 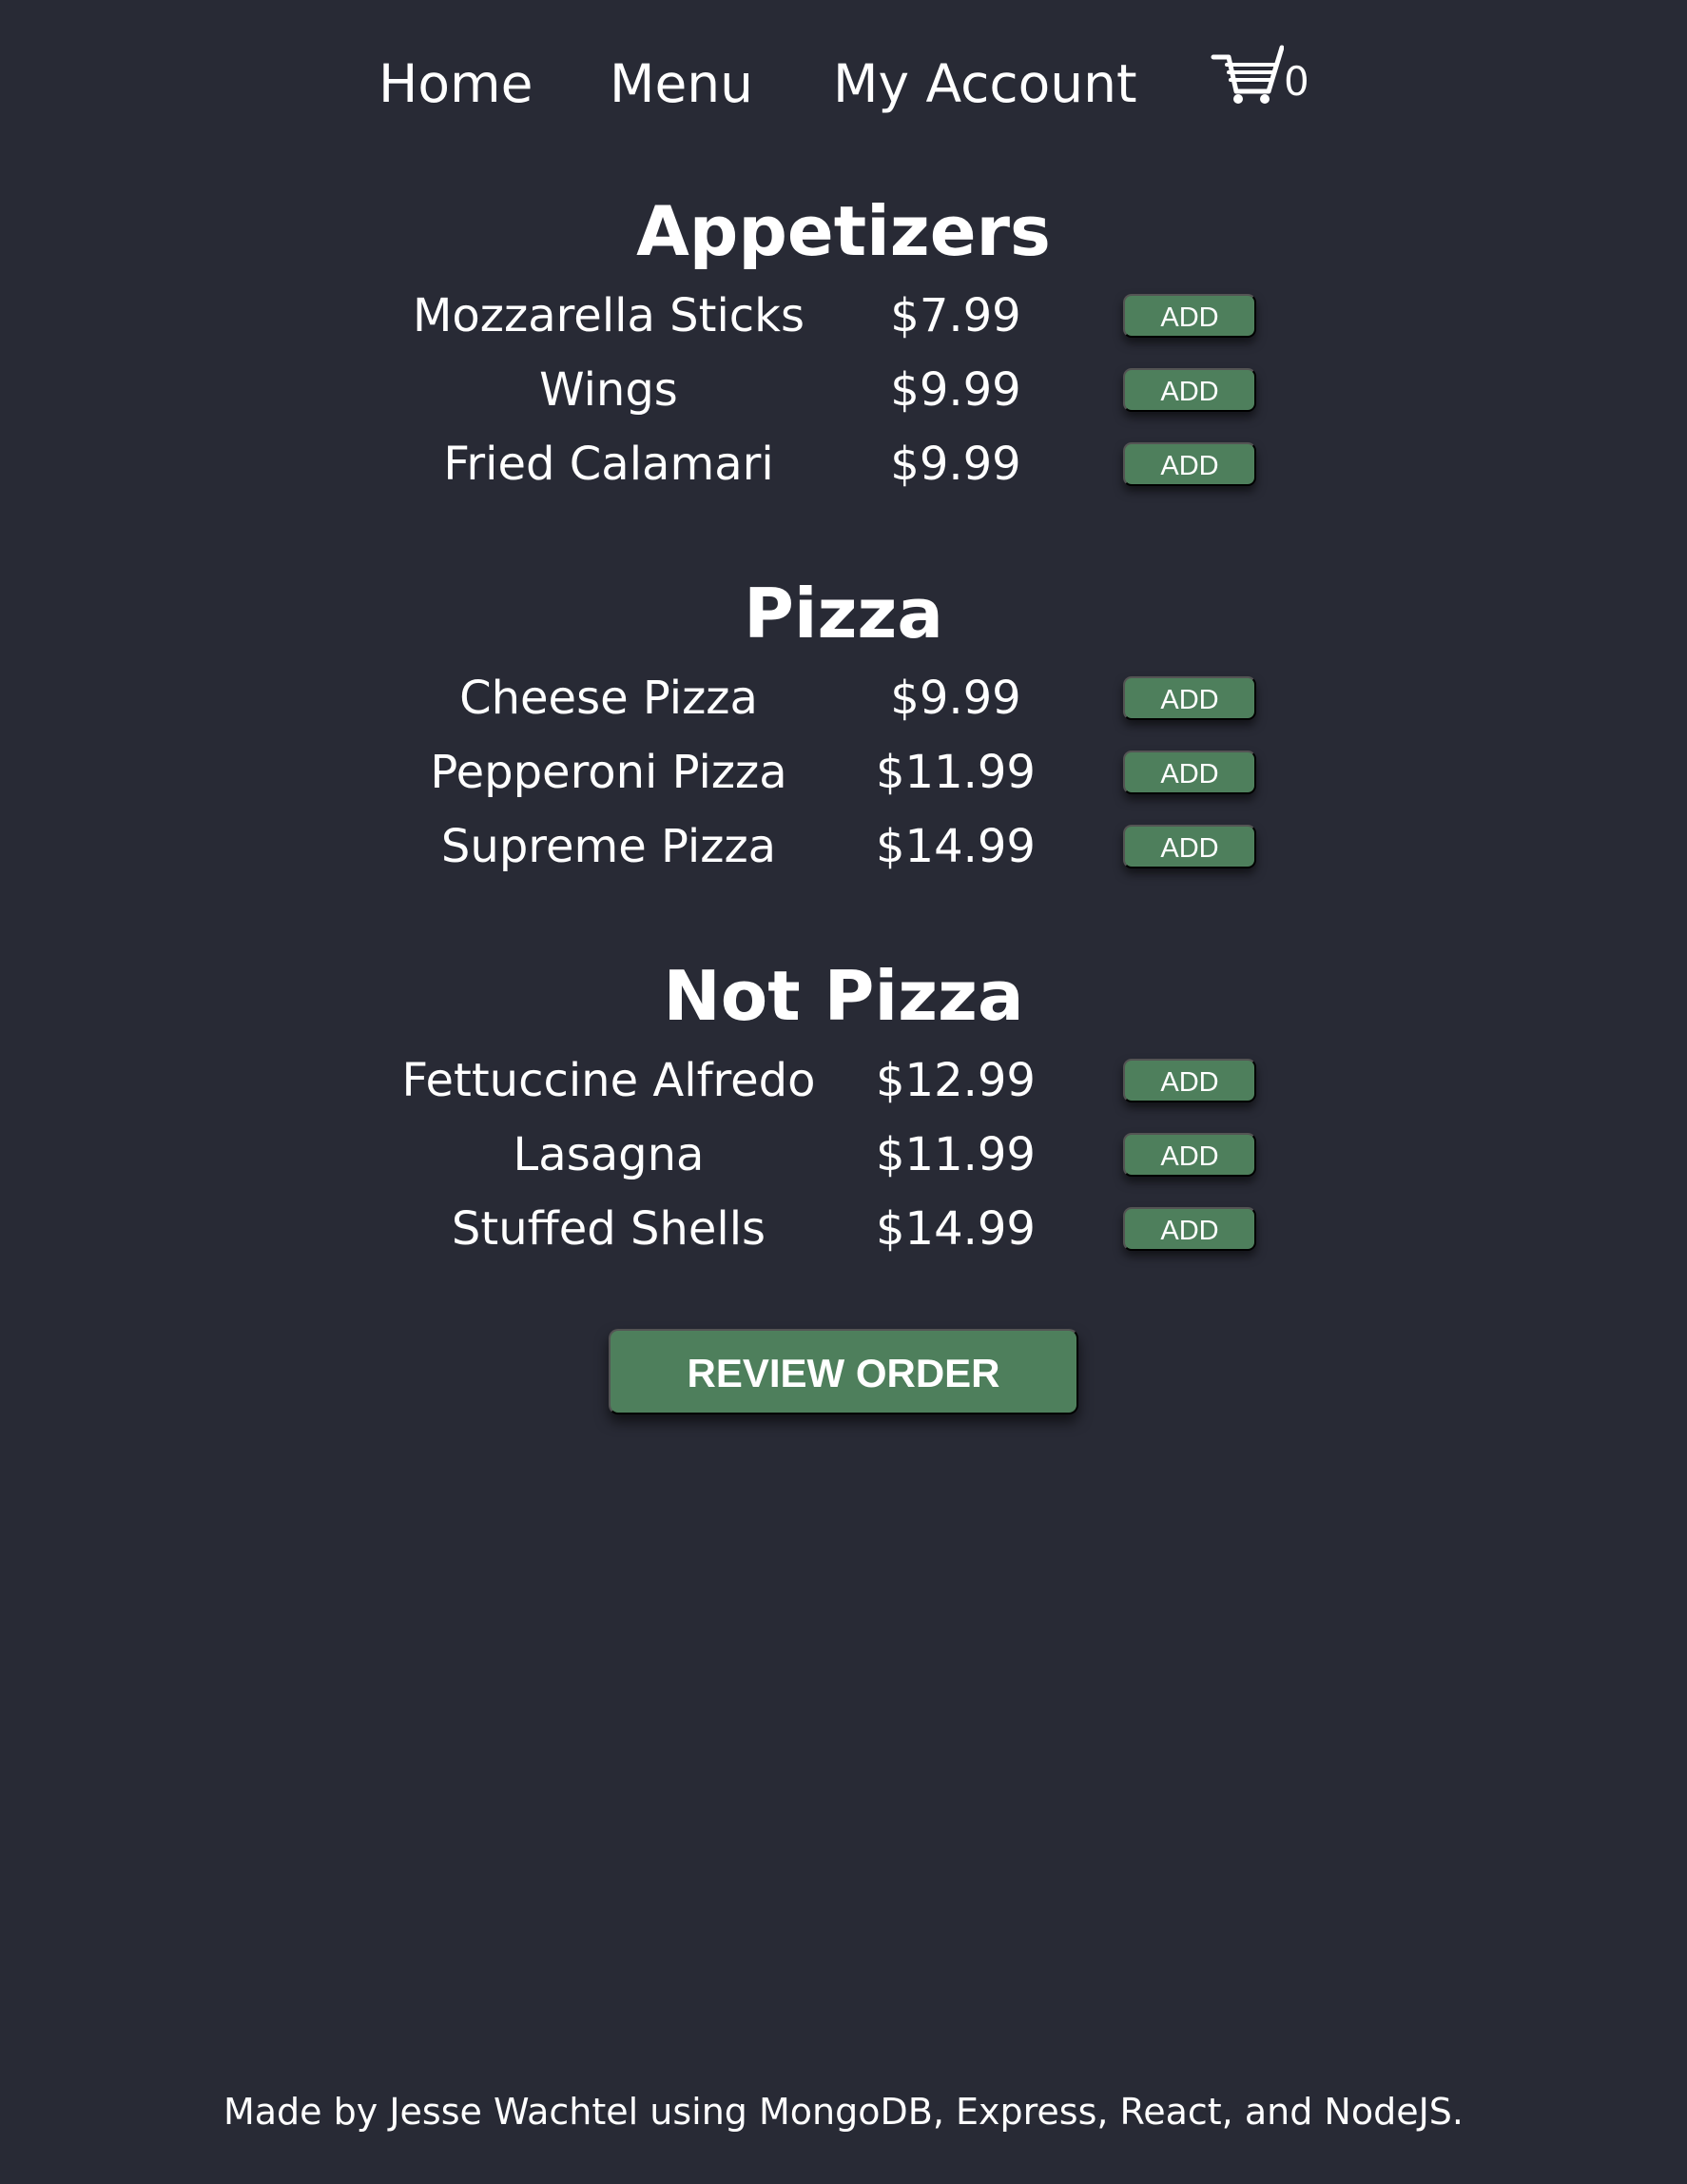 I want to click on item-name: Lasagna, so click(x=609, y=1154).